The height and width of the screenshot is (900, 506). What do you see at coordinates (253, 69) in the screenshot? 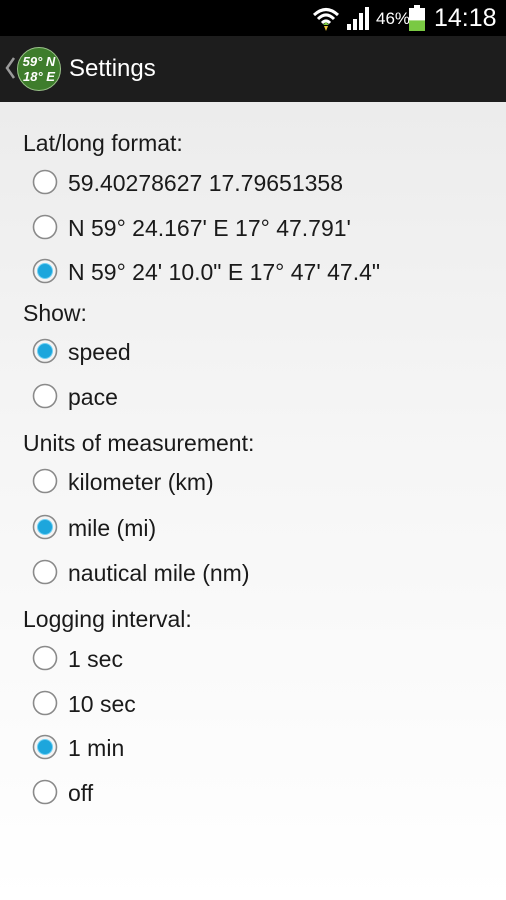
I see `action-bar: 59° N 18° E Settings` at bounding box center [253, 69].